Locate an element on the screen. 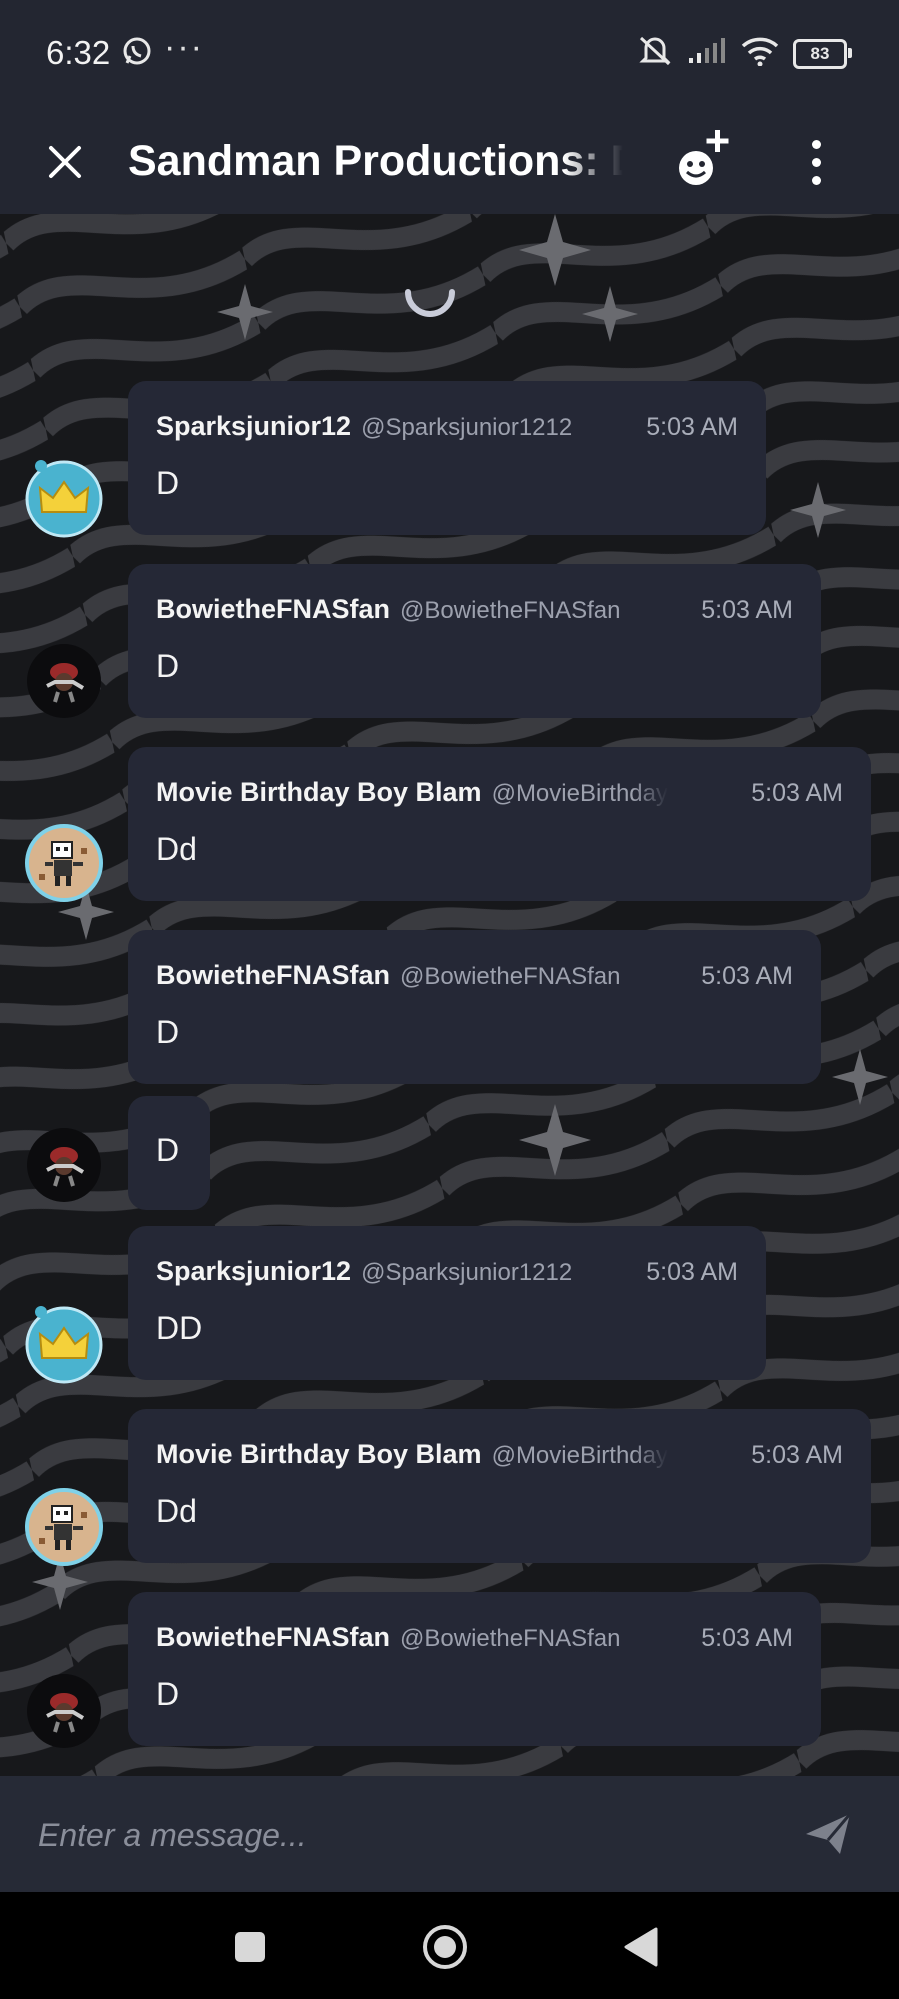  loading-spinner is located at coordinates (430, 303).